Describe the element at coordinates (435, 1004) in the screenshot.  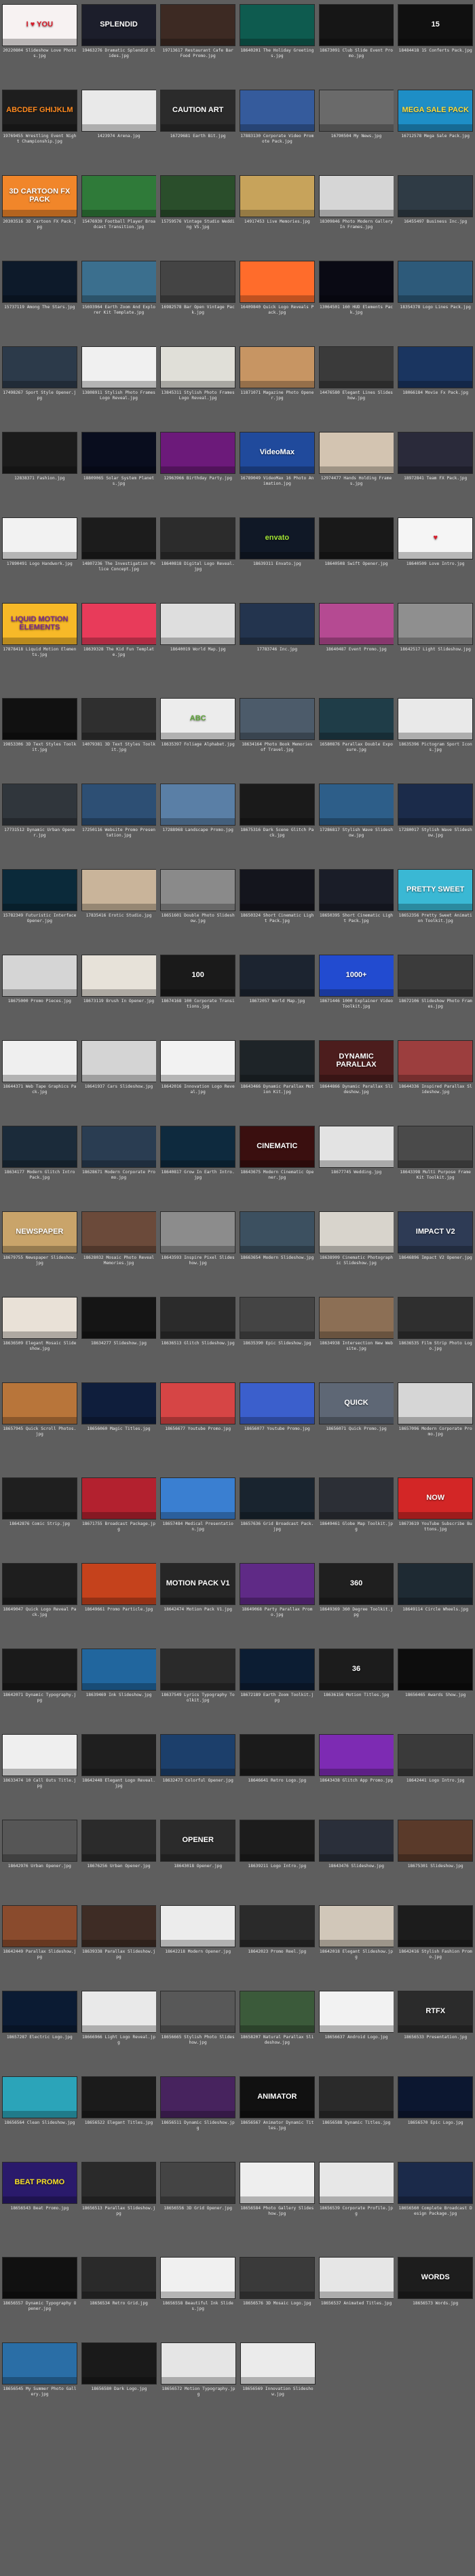
I see `thumbnail-caption: 18672106 Slideshow Photo Frames.jpg` at that location.